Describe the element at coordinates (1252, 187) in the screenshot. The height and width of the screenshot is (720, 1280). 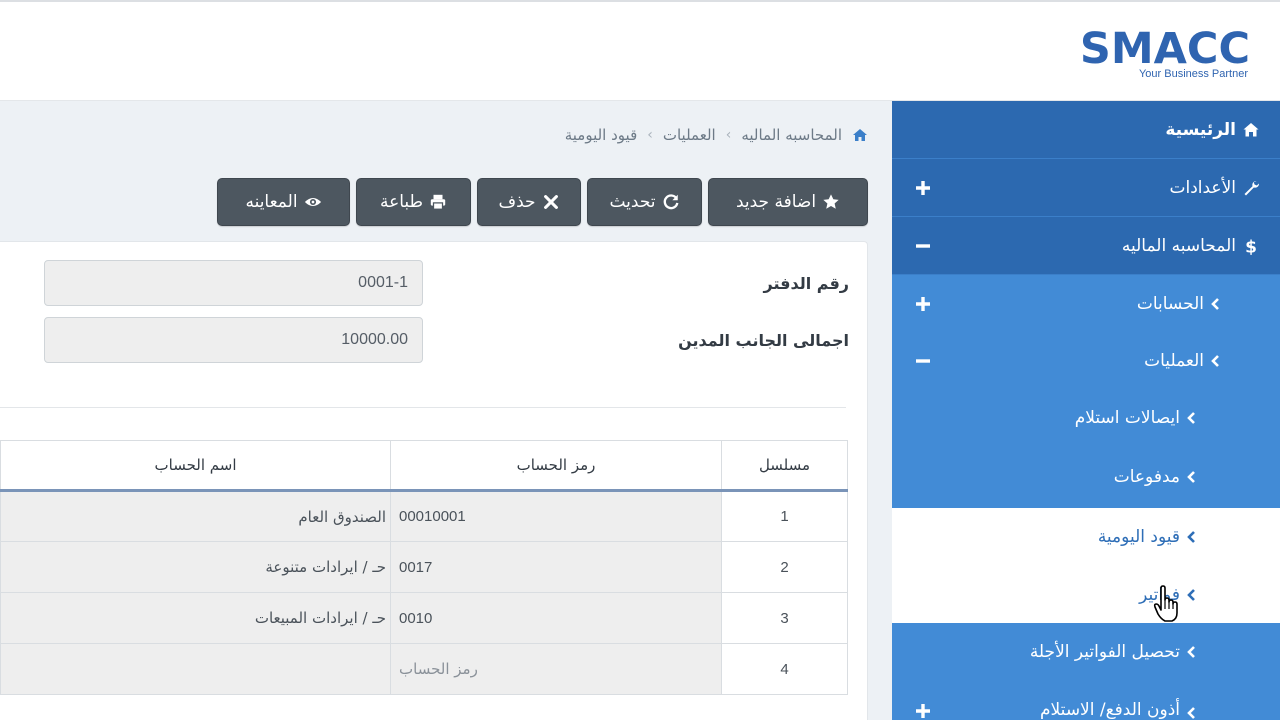
I see `wrench-icon` at that location.